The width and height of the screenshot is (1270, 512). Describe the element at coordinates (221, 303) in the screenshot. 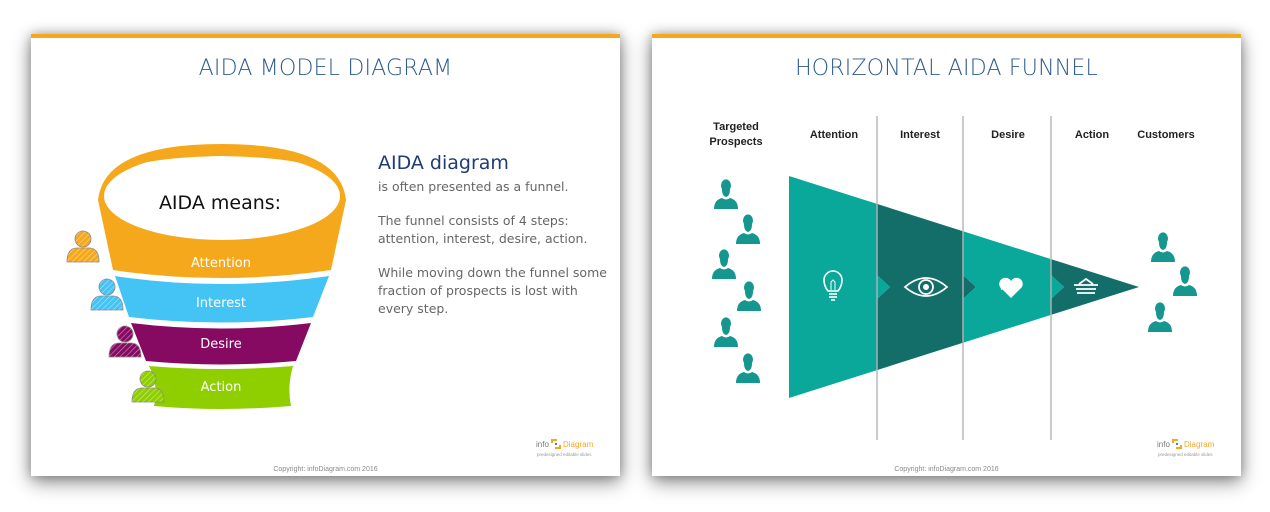

I see `funnel-step-label: Interest` at that location.